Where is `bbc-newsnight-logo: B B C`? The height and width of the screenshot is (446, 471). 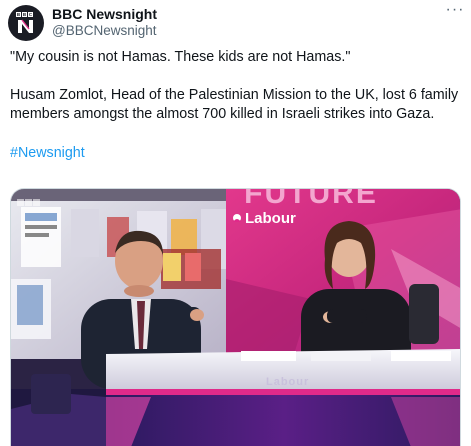
bbc-newsnight-logo: B B C is located at coordinates (24, 22).